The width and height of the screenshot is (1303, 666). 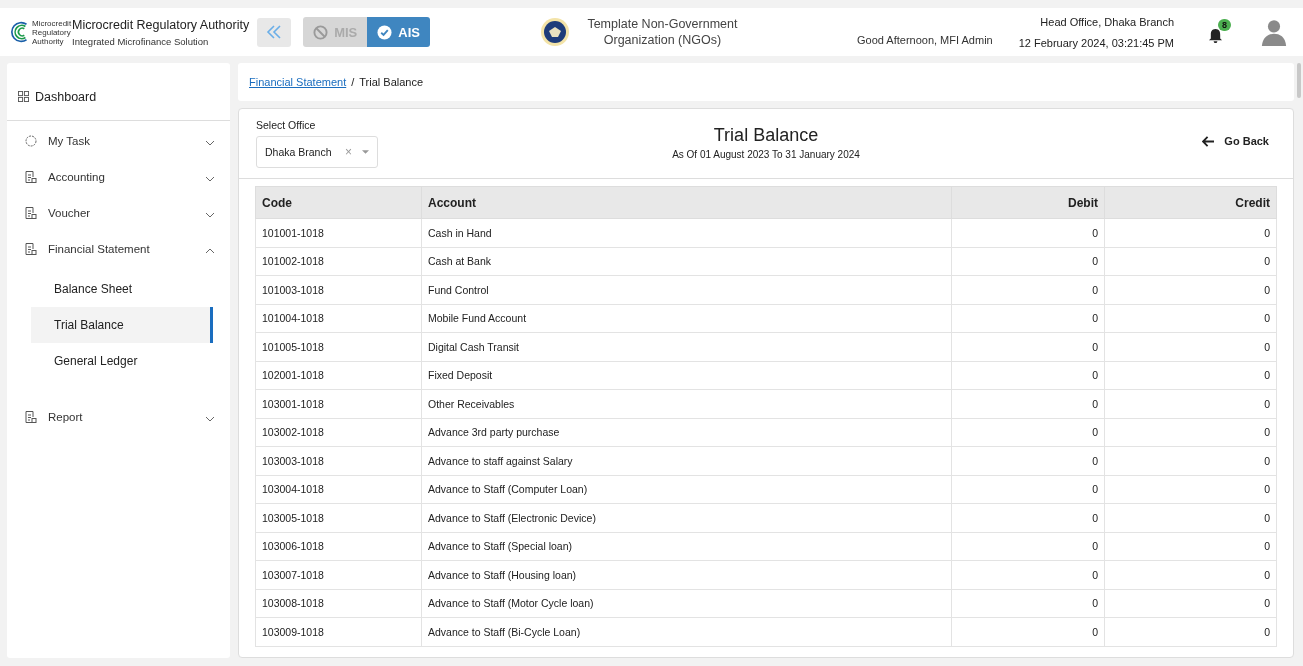 What do you see at coordinates (338, 489) in the screenshot?
I see `table-cell: 103004-1018` at bounding box center [338, 489].